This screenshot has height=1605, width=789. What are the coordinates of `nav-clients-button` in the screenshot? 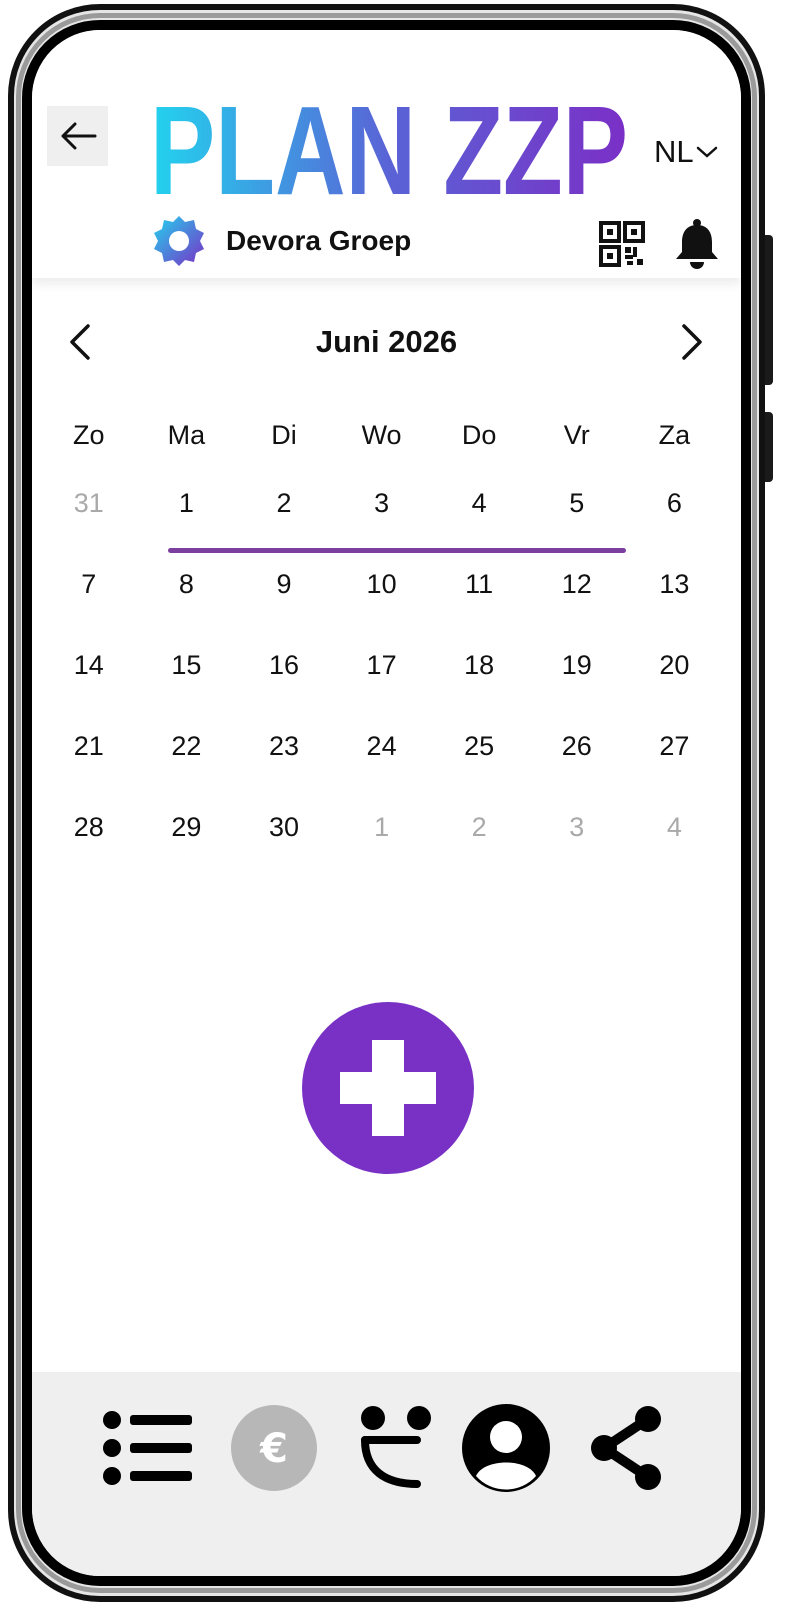 It's located at (396, 1448).